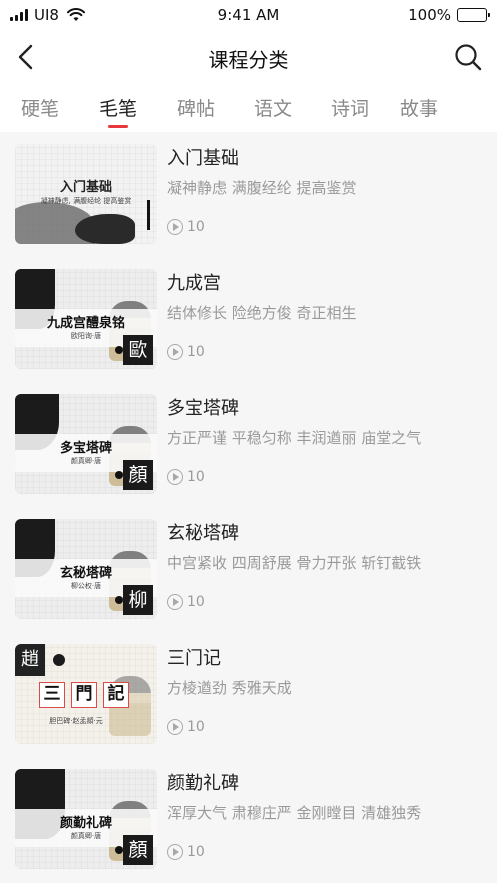  What do you see at coordinates (473, 15) in the screenshot?
I see `battery-icon` at bounding box center [473, 15].